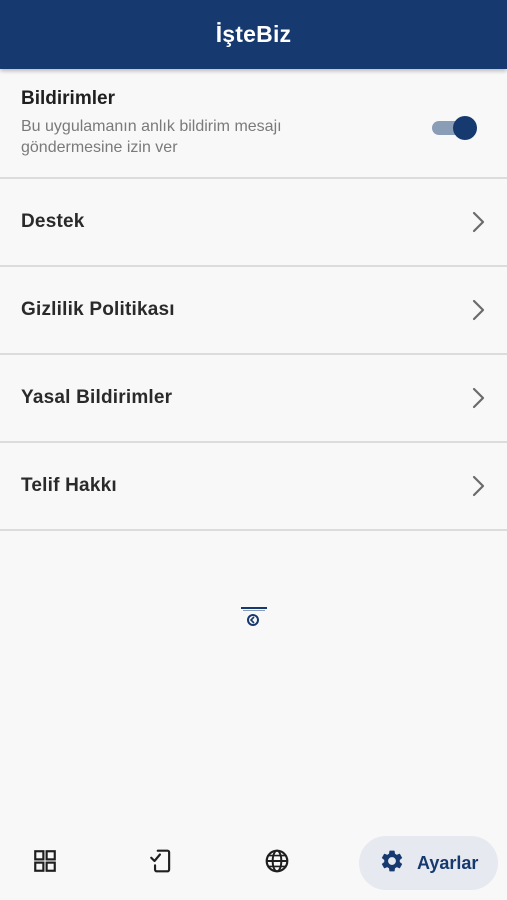 This screenshot has height=900, width=507. I want to click on gear-icon, so click(392, 863).